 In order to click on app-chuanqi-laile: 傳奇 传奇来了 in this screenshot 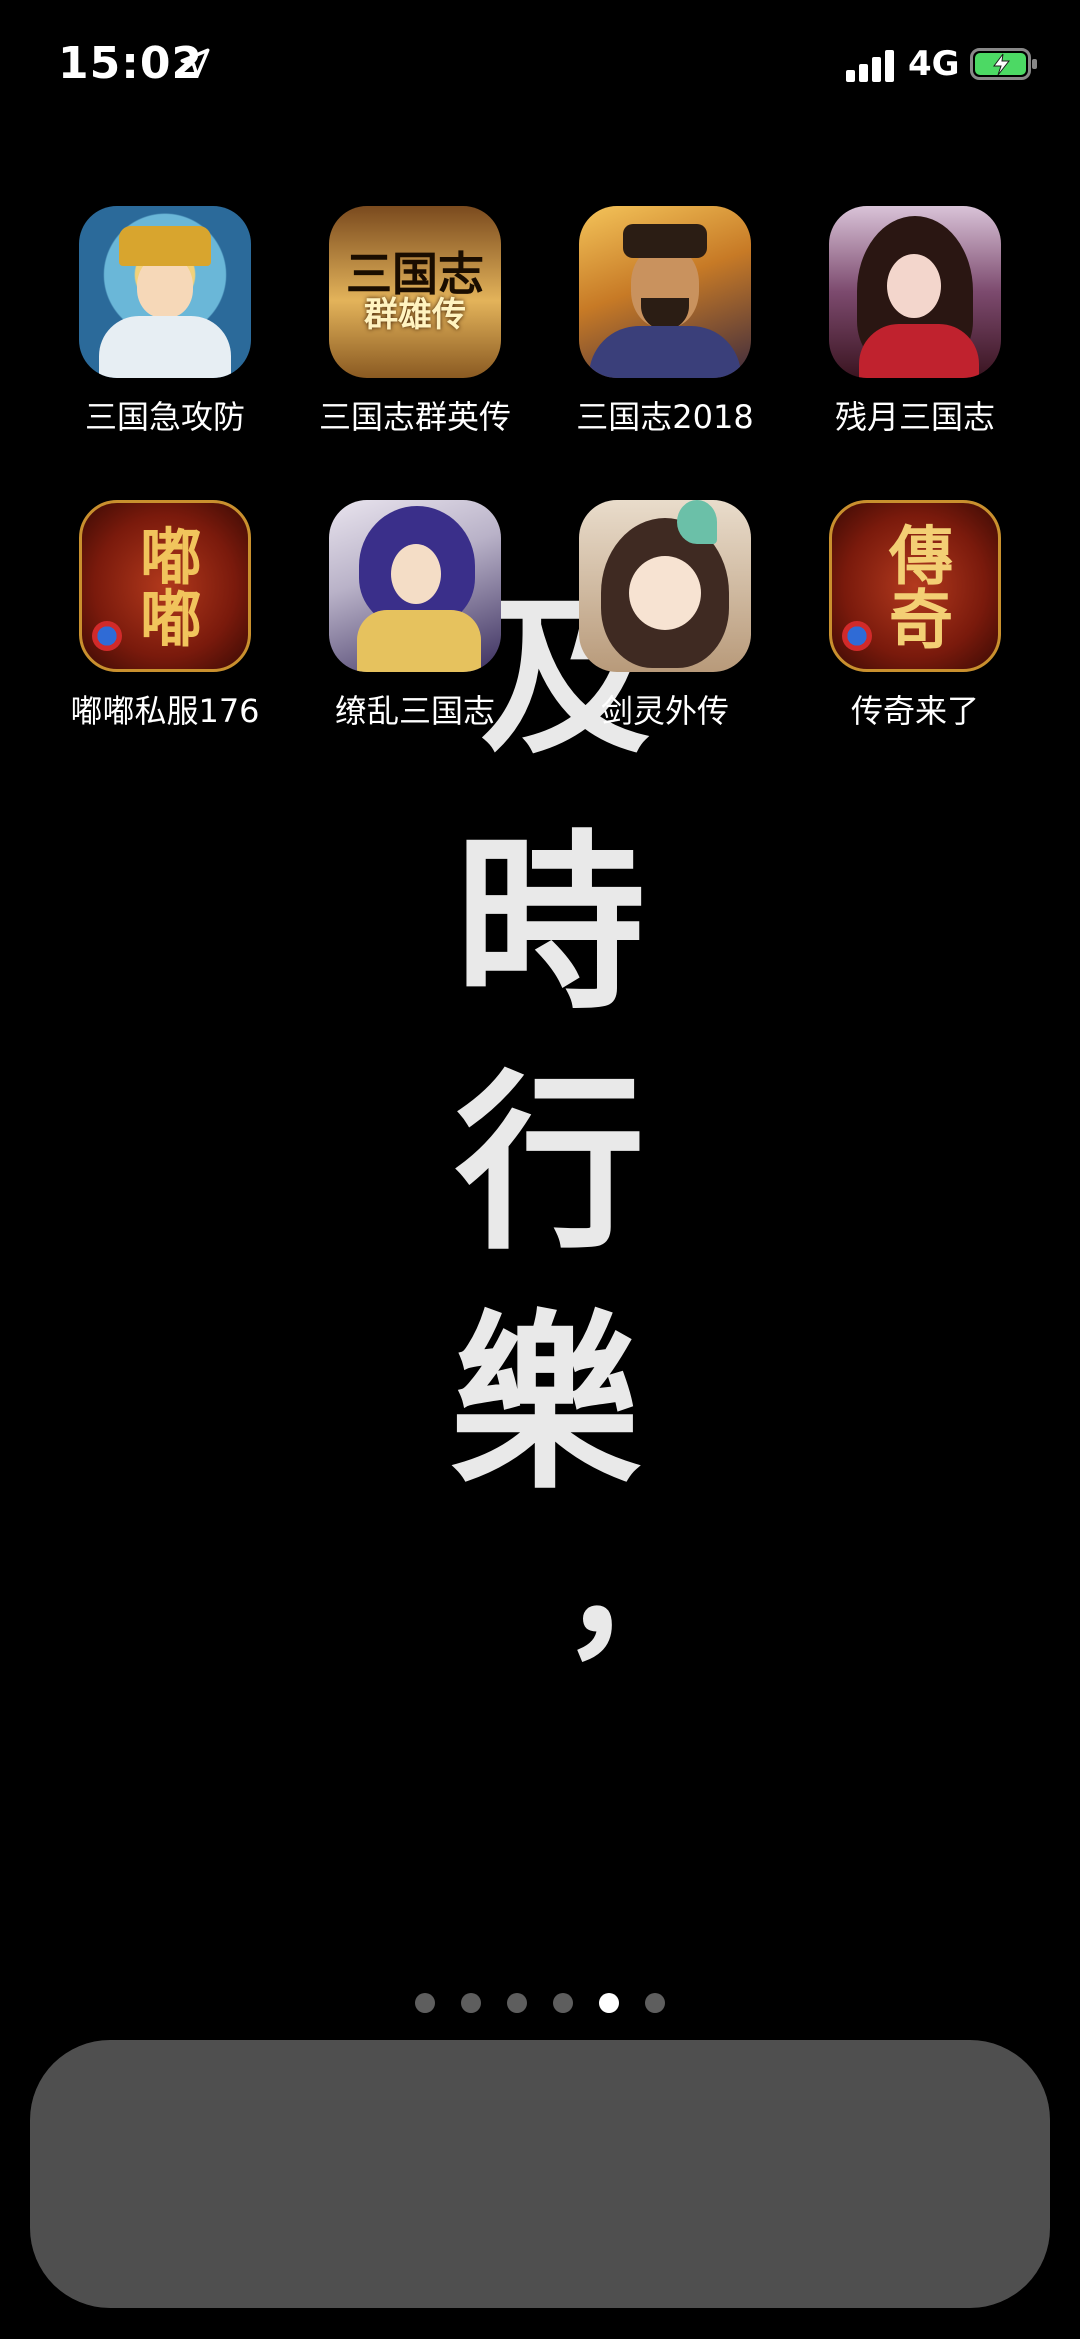, I will do `click(915, 616)`.